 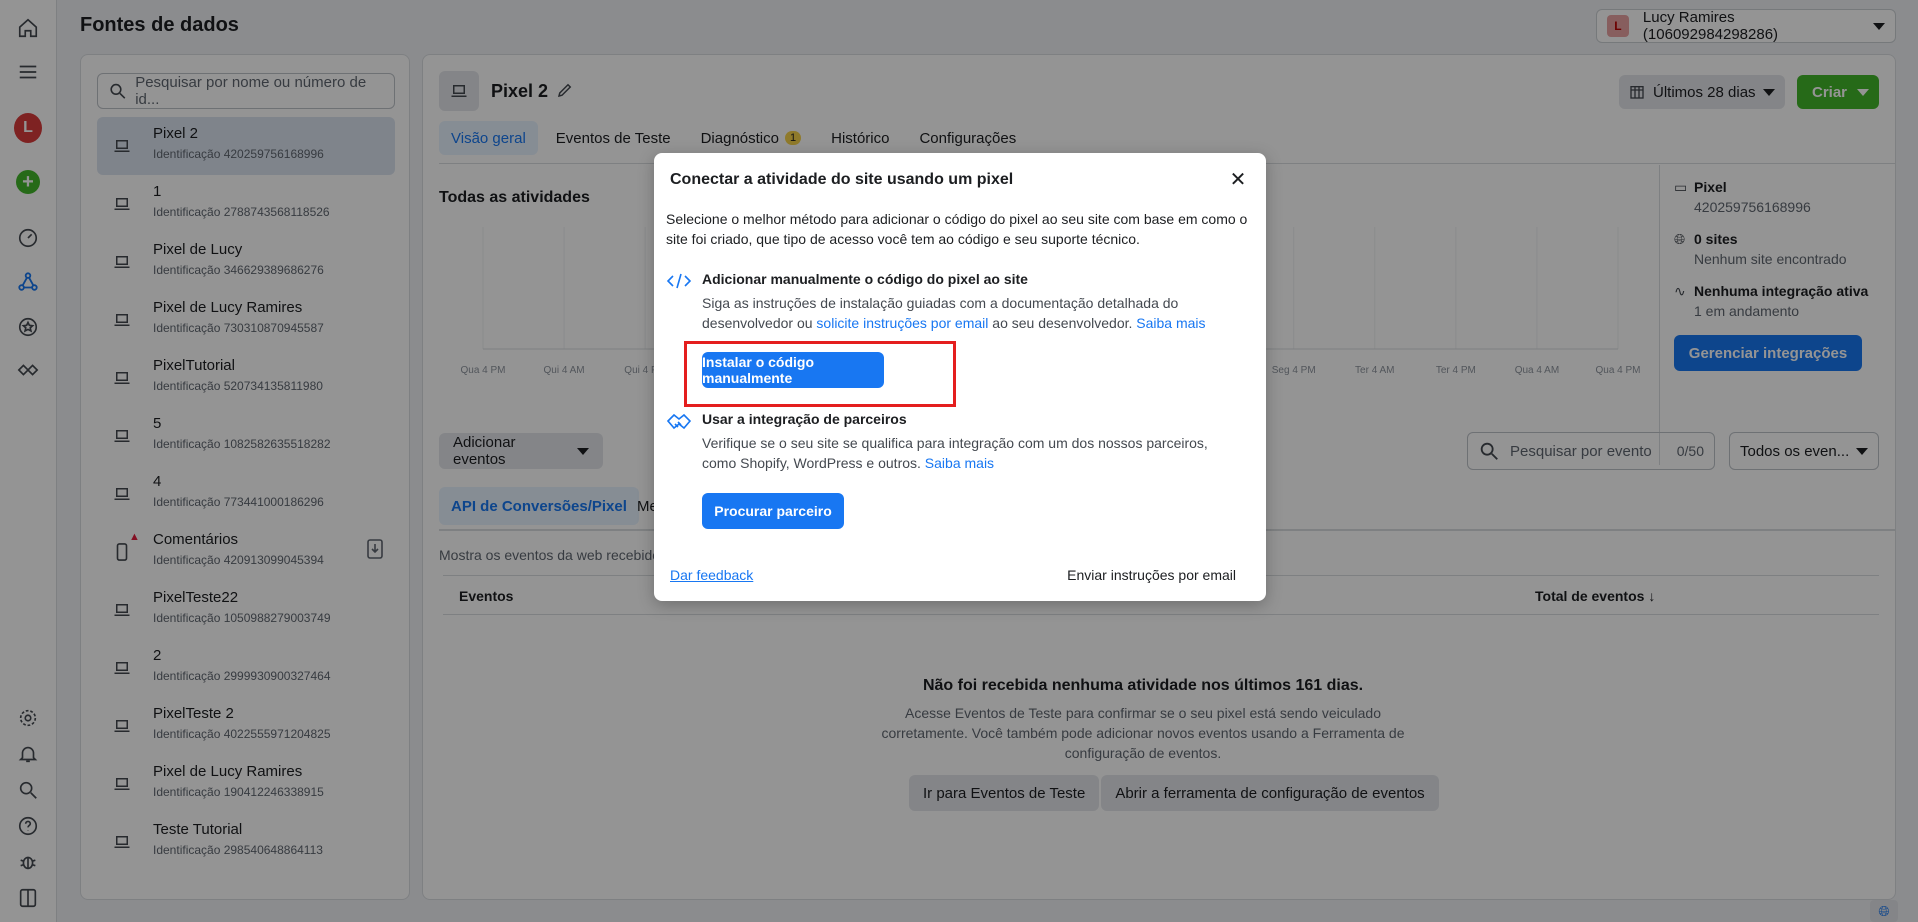 What do you see at coordinates (711, 575) in the screenshot?
I see `feedback-link: Dar feedback` at bounding box center [711, 575].